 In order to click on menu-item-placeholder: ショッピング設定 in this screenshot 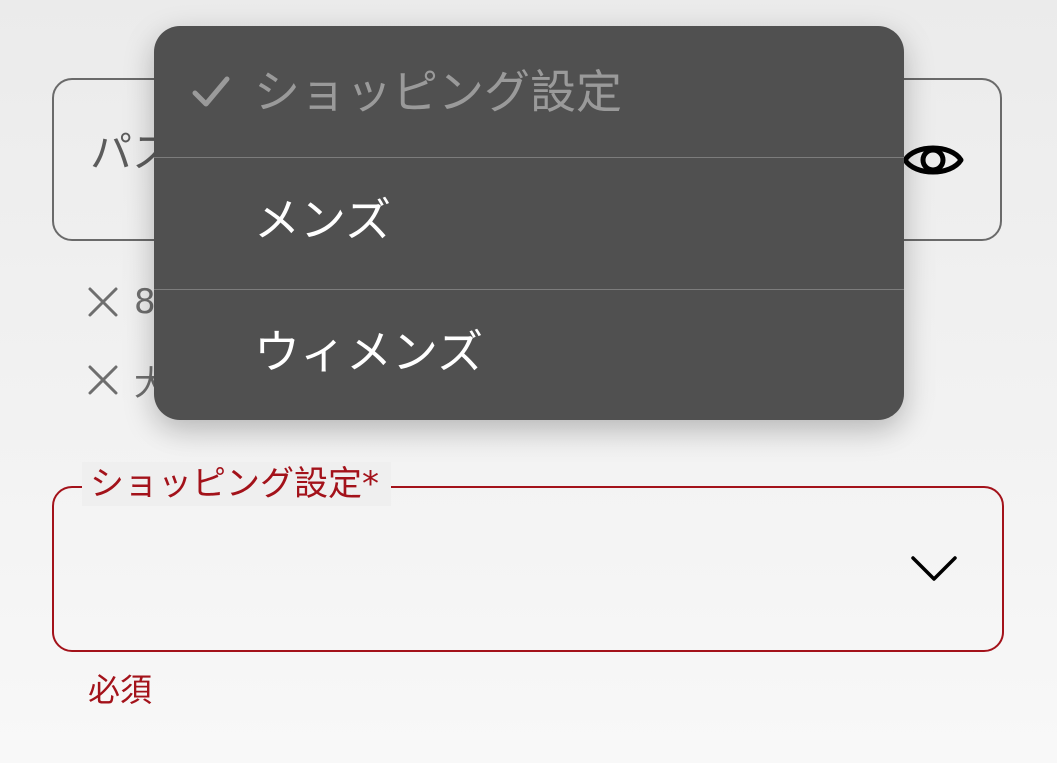, I will do `click(529, 91)`.